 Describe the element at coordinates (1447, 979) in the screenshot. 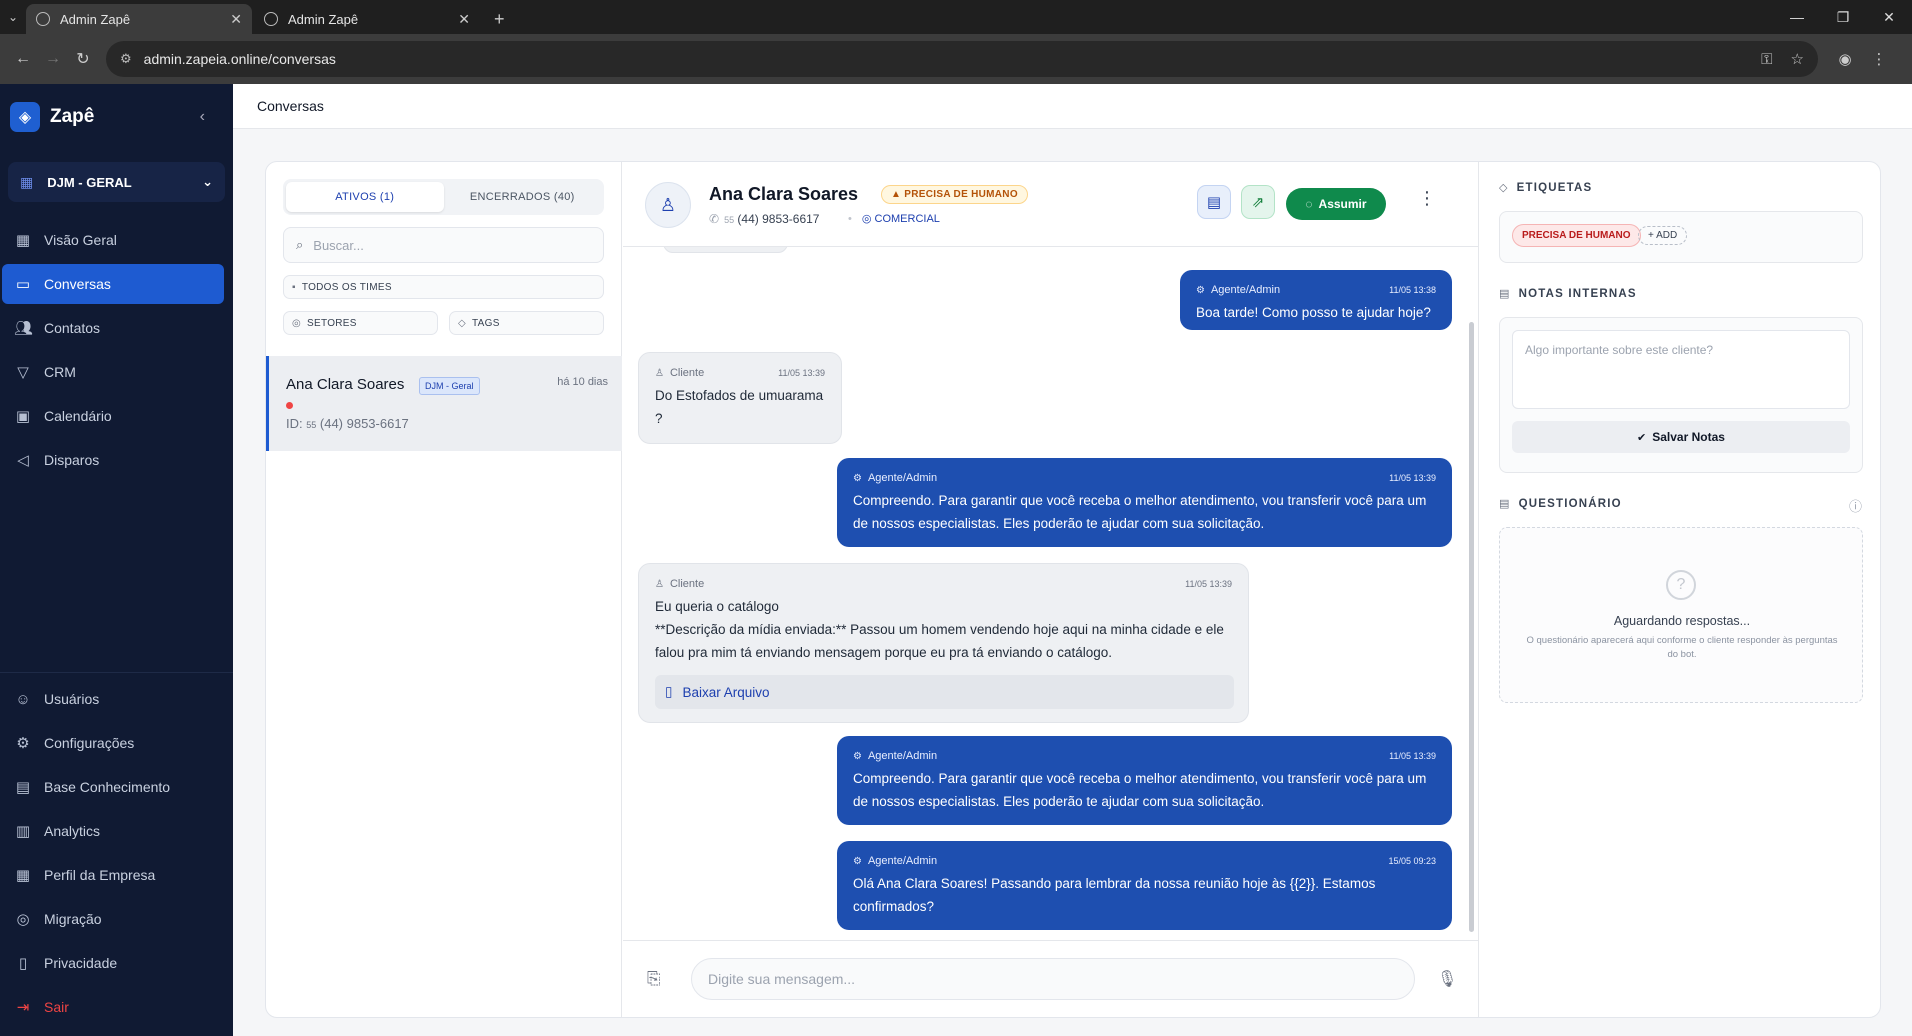

I see `microphone-icon: 🎙︎` at that location.